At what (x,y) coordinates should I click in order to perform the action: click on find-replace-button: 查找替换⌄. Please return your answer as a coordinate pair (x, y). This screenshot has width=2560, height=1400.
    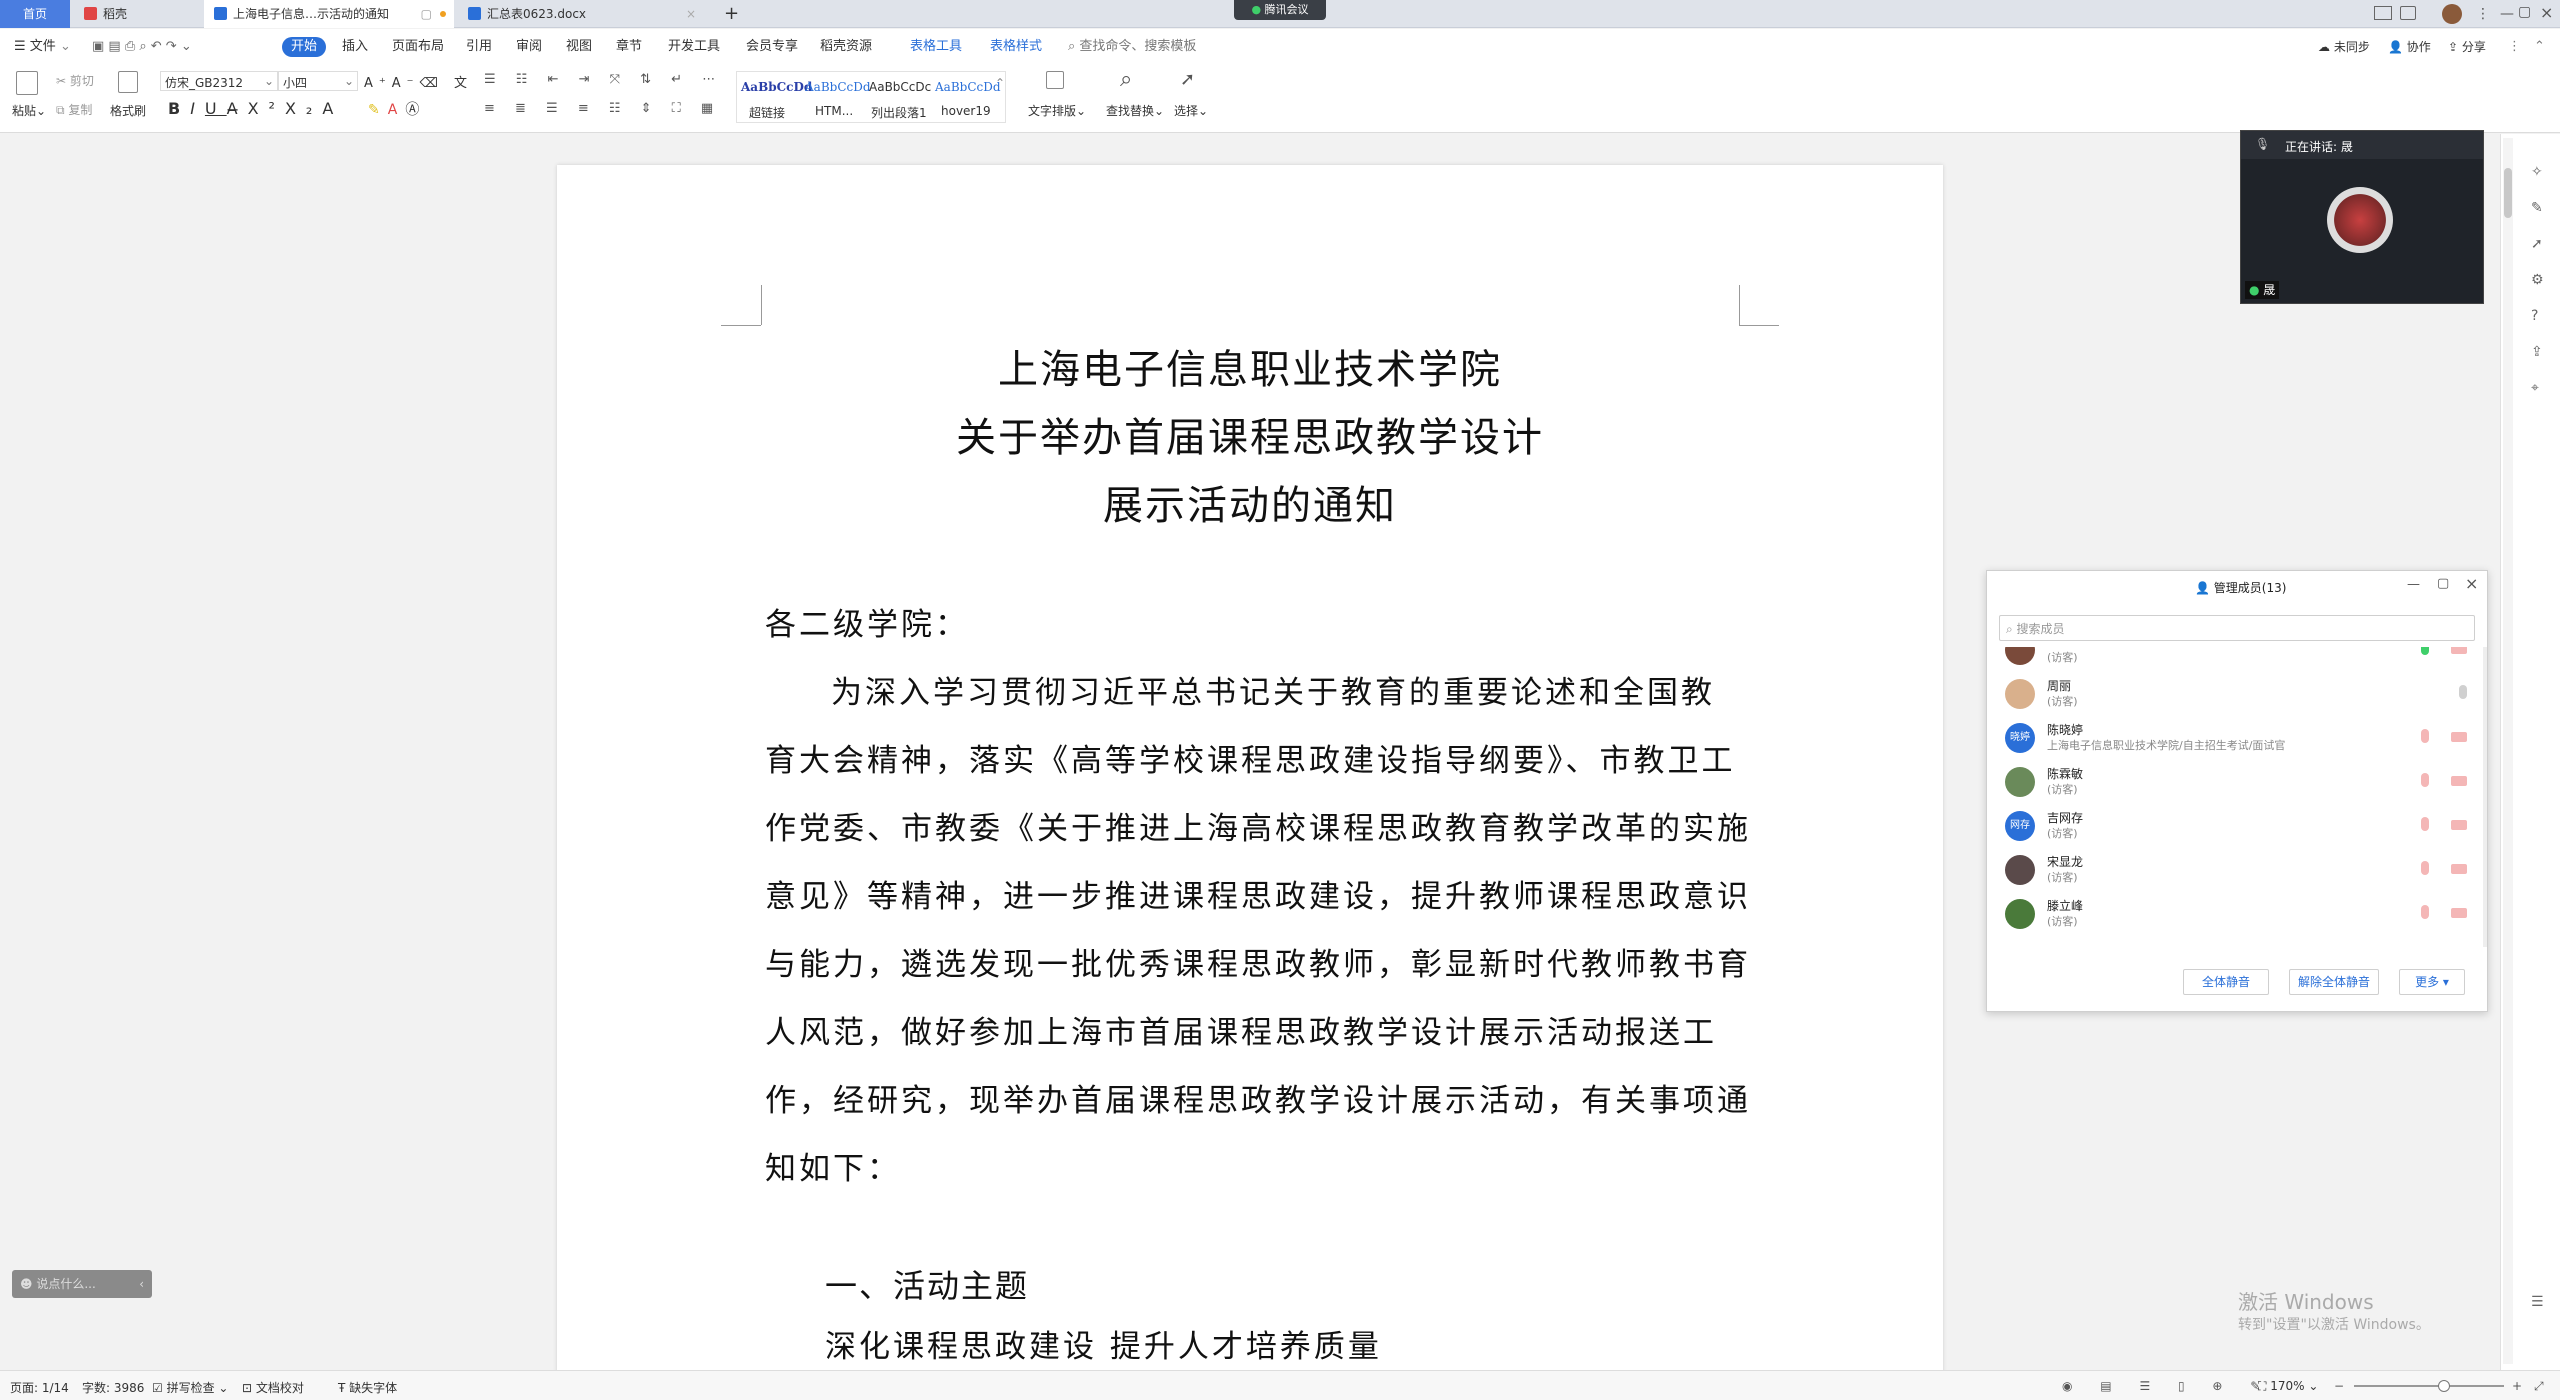
    Looking at the image, I should click on (1135, 110).